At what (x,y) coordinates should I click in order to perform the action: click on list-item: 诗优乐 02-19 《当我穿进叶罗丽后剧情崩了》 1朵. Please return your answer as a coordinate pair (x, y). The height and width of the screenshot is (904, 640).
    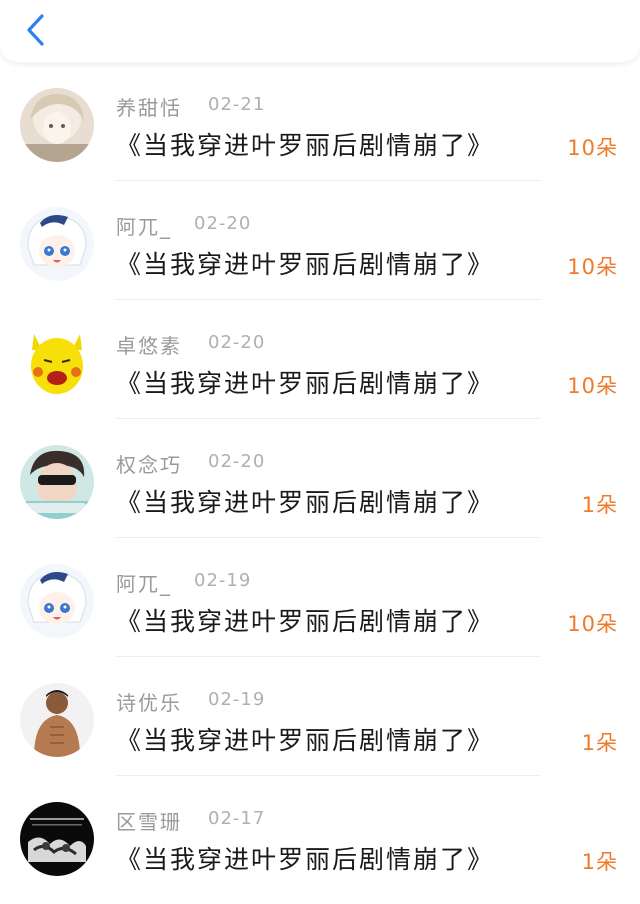
    Looking at the image, I should click on (320, 716).